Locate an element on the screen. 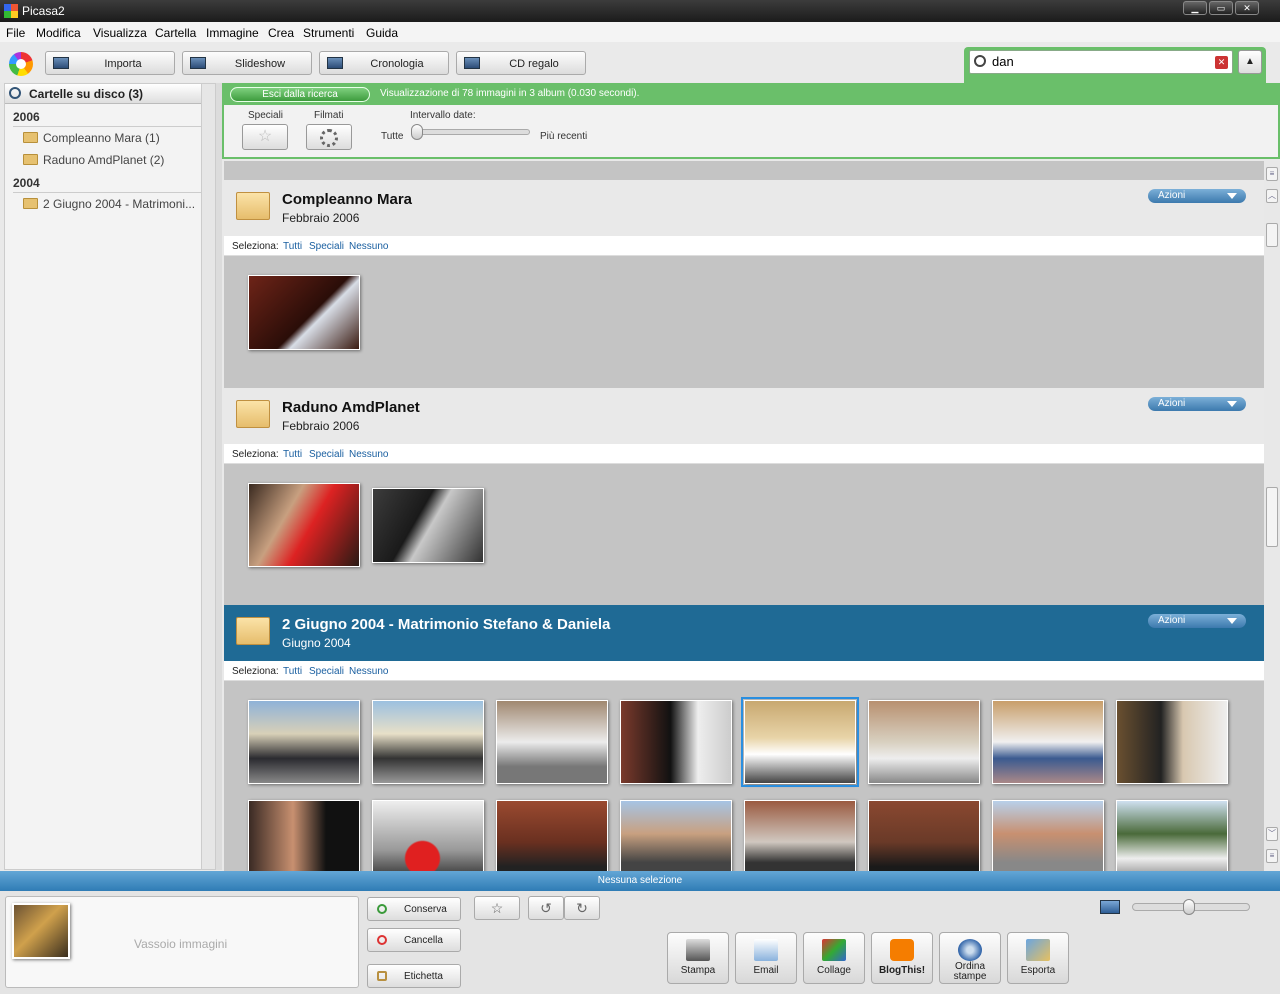  exit-search-button: Esci dalla ricerca is located at coordinates (300, 94).